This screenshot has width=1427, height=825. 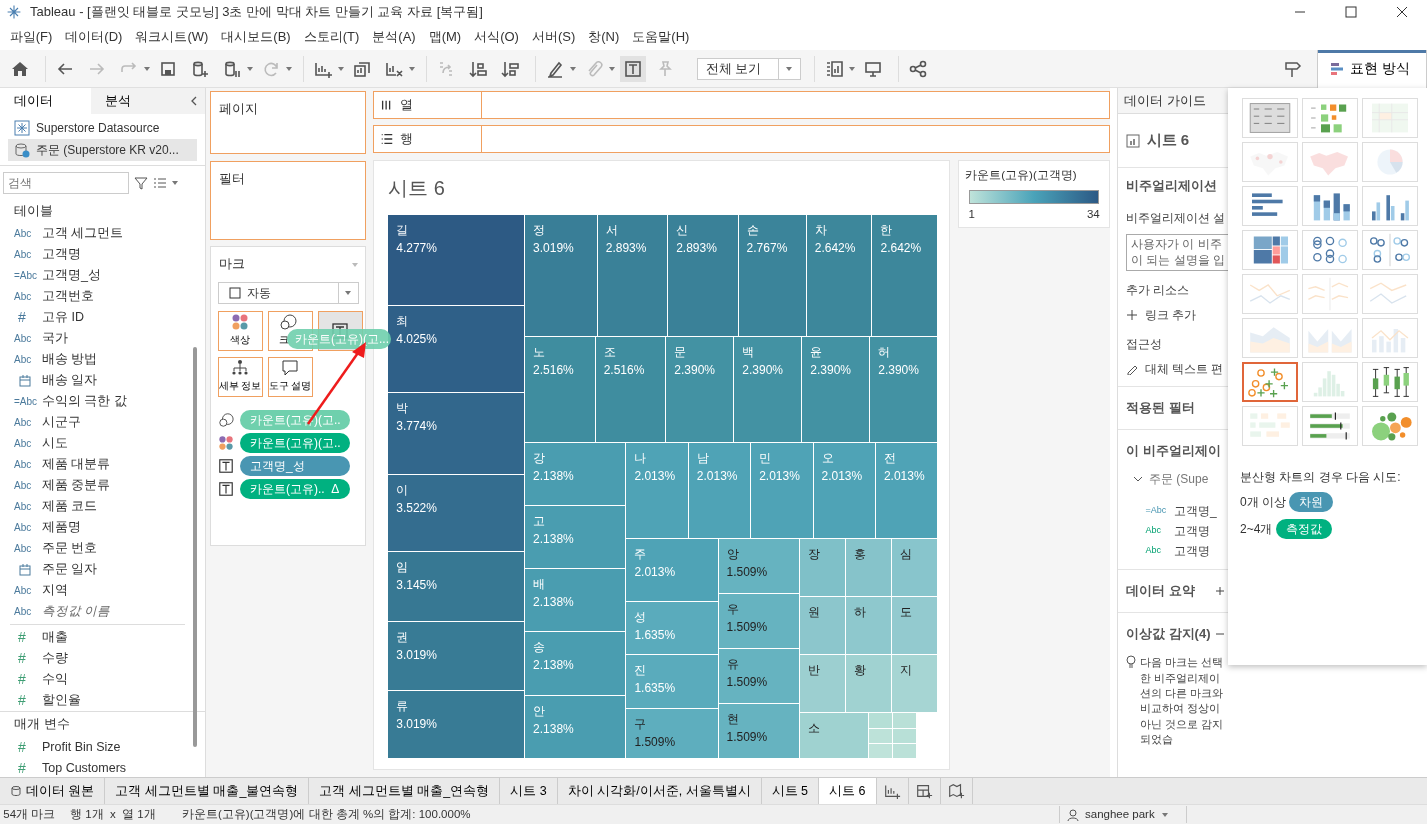 What do you see at coordinates (33, 210) in the screenshot?
I see `section-heading: 테이블` at bounding box center [33, 210].